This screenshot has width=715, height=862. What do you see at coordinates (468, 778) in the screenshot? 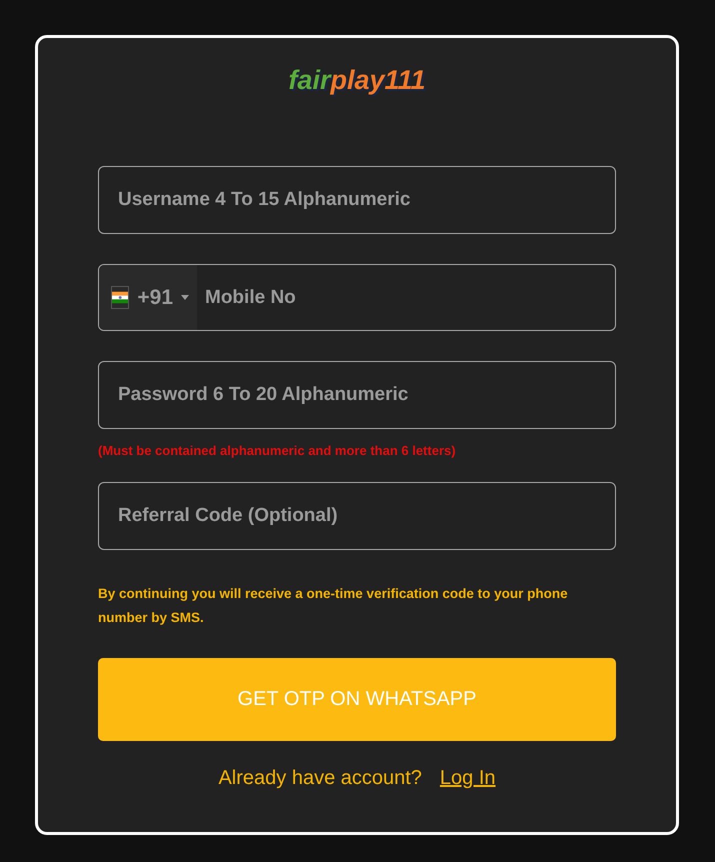
I see `login-link: Log In` at bounding box center [468, 778].